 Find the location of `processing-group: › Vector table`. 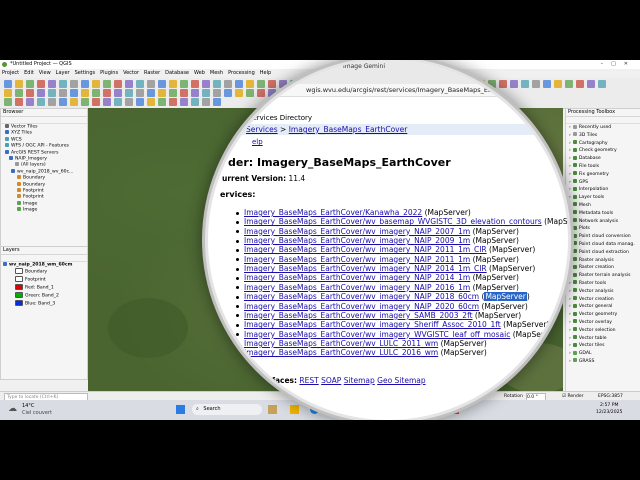

processing-group: › Vector table is located at coordinates (603, 339).